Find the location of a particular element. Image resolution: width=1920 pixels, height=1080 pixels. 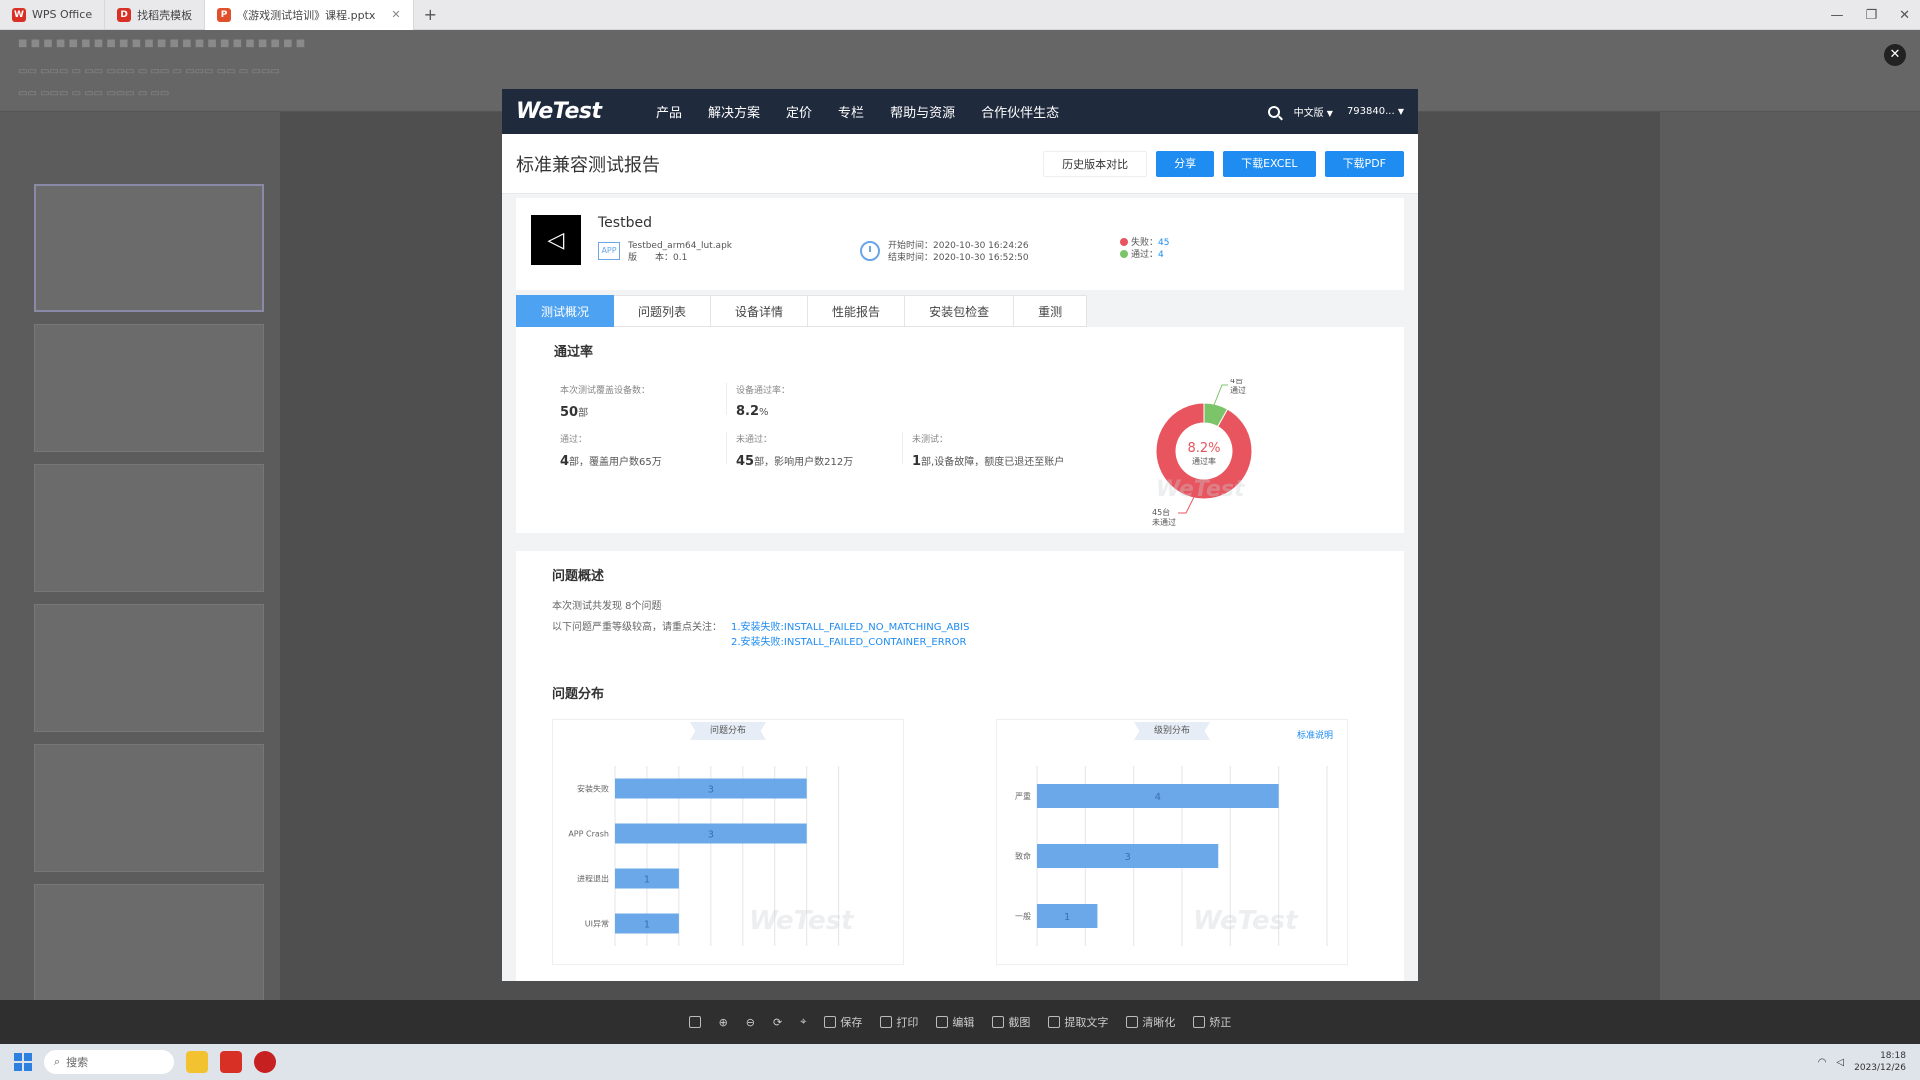

issue-distribution-panel: 问题分布 安装失败 3 APP Crash 3 进程退出 1 UI异常 1 WeTest is located at coordinates (728, 842).